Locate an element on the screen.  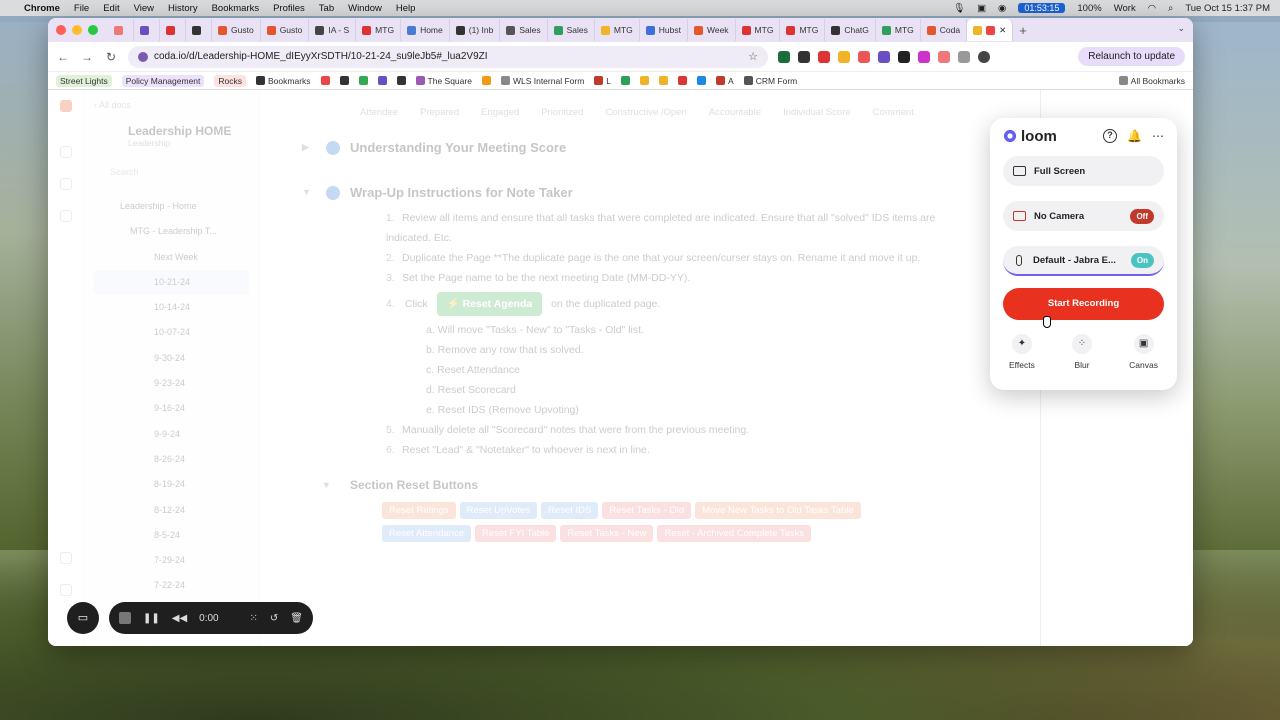
bookmark-item: WLS Internal Form is located at coordinates (542, 81).